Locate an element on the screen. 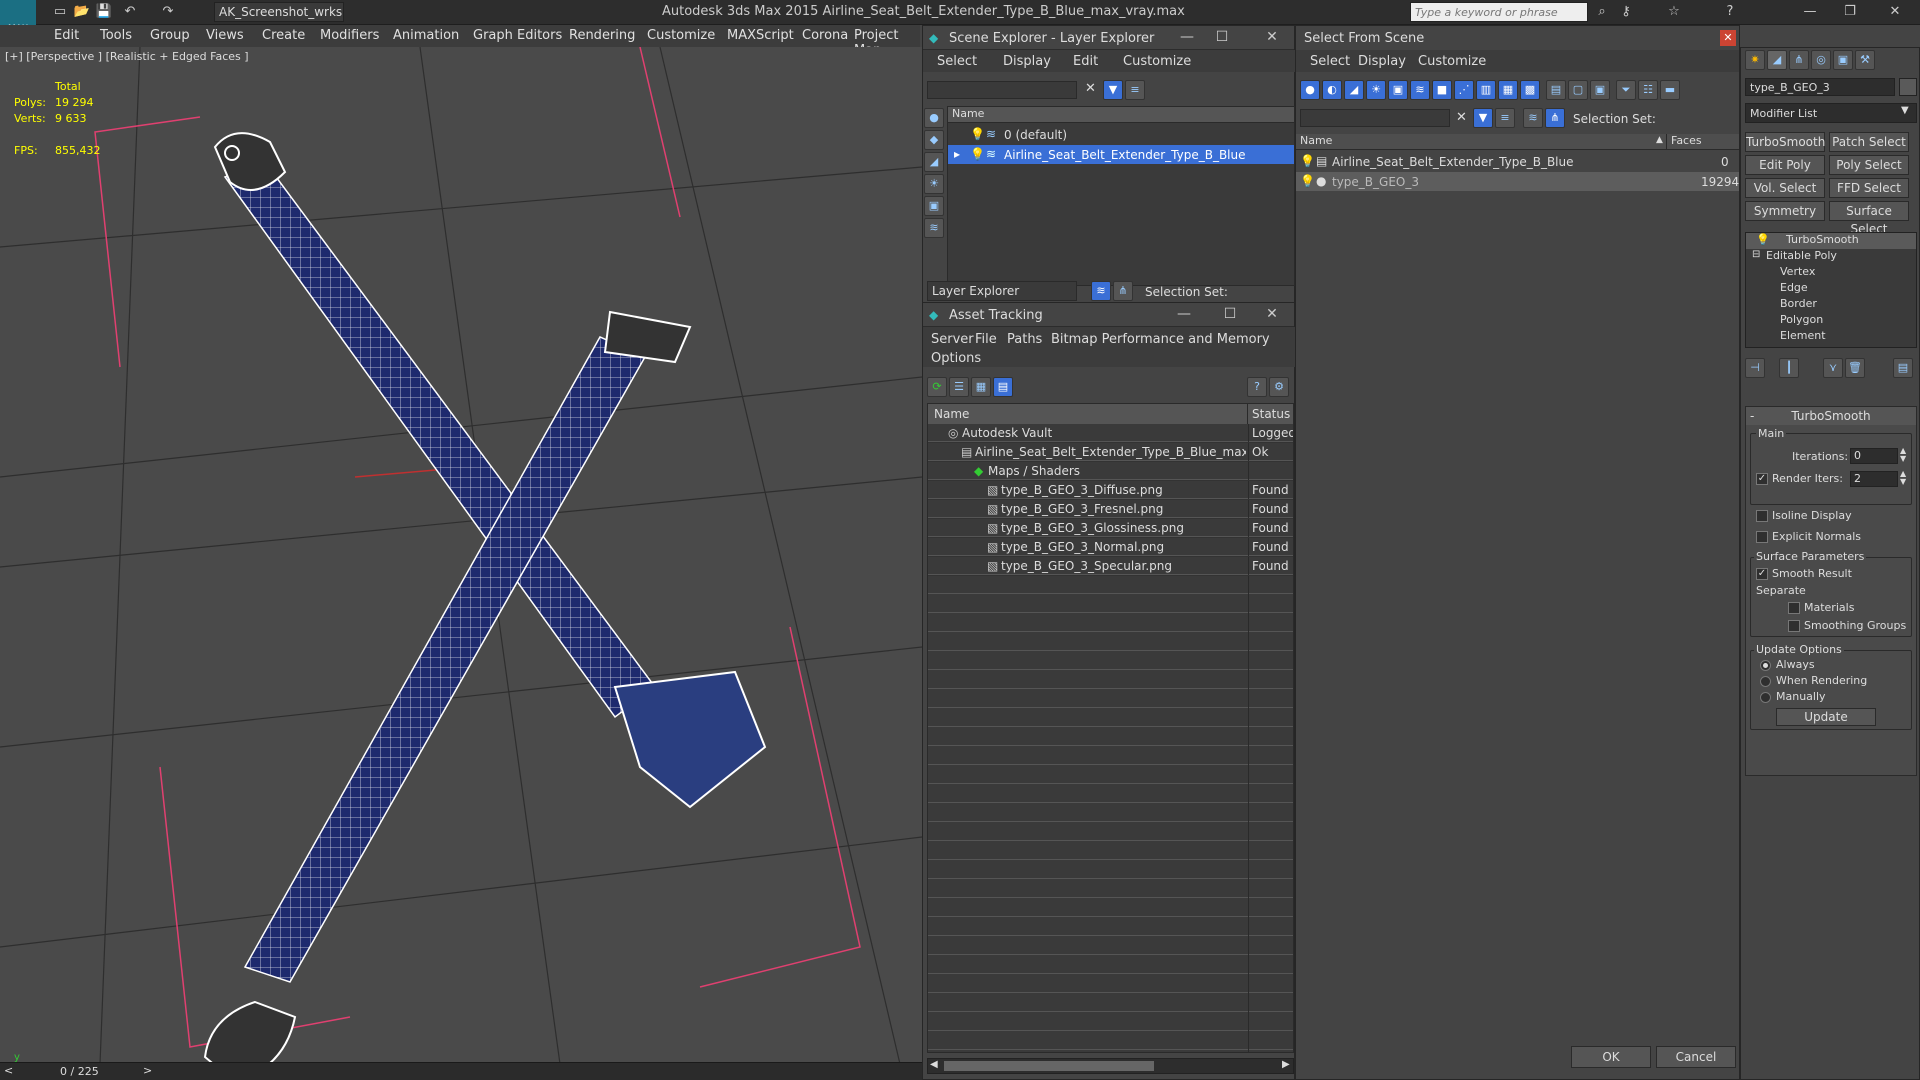  asset-row: ▧ type_B_GEO_3_Normal.png Found is located at coordinates (1110, 547).